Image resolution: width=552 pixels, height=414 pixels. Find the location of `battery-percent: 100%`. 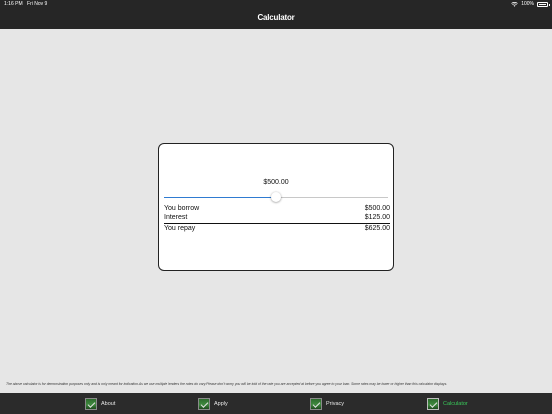

battery-percent: 100% is located at coordinates (527, 4).